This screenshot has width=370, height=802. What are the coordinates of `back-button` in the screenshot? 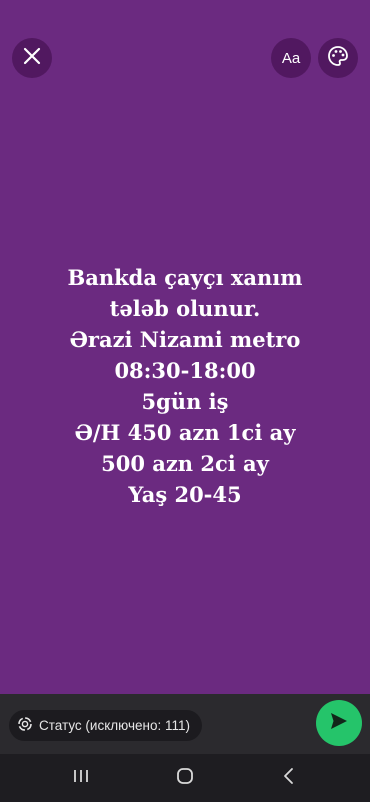 It's located at (289, 778).